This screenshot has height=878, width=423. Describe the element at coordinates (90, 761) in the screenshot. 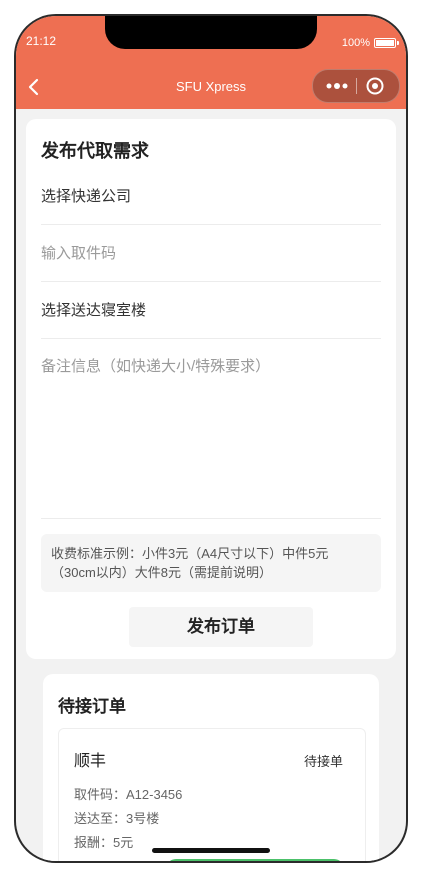

I see `order-courier: 顺丰` at that location.